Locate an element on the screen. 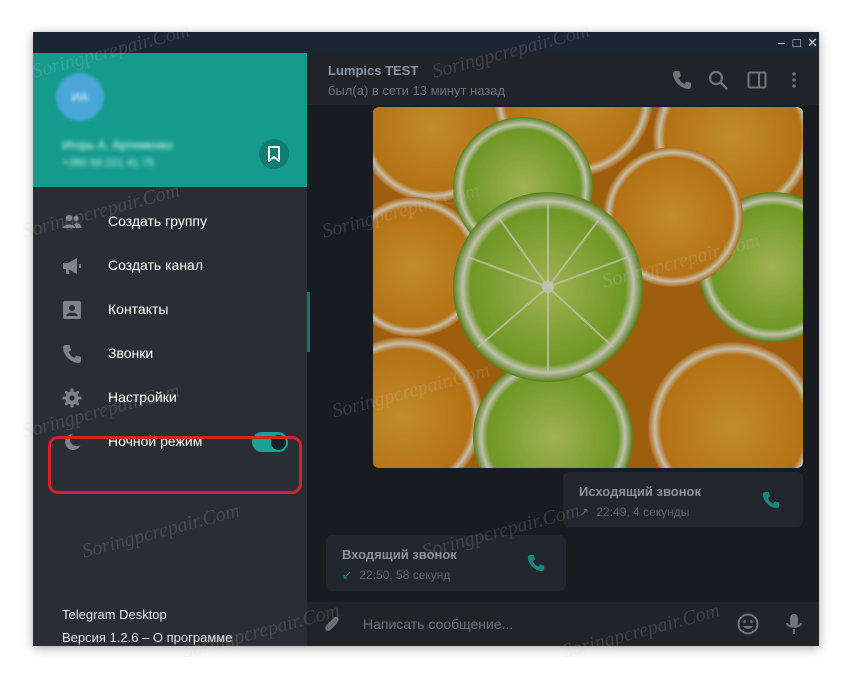  message-input is located at coordinates (528, 624).